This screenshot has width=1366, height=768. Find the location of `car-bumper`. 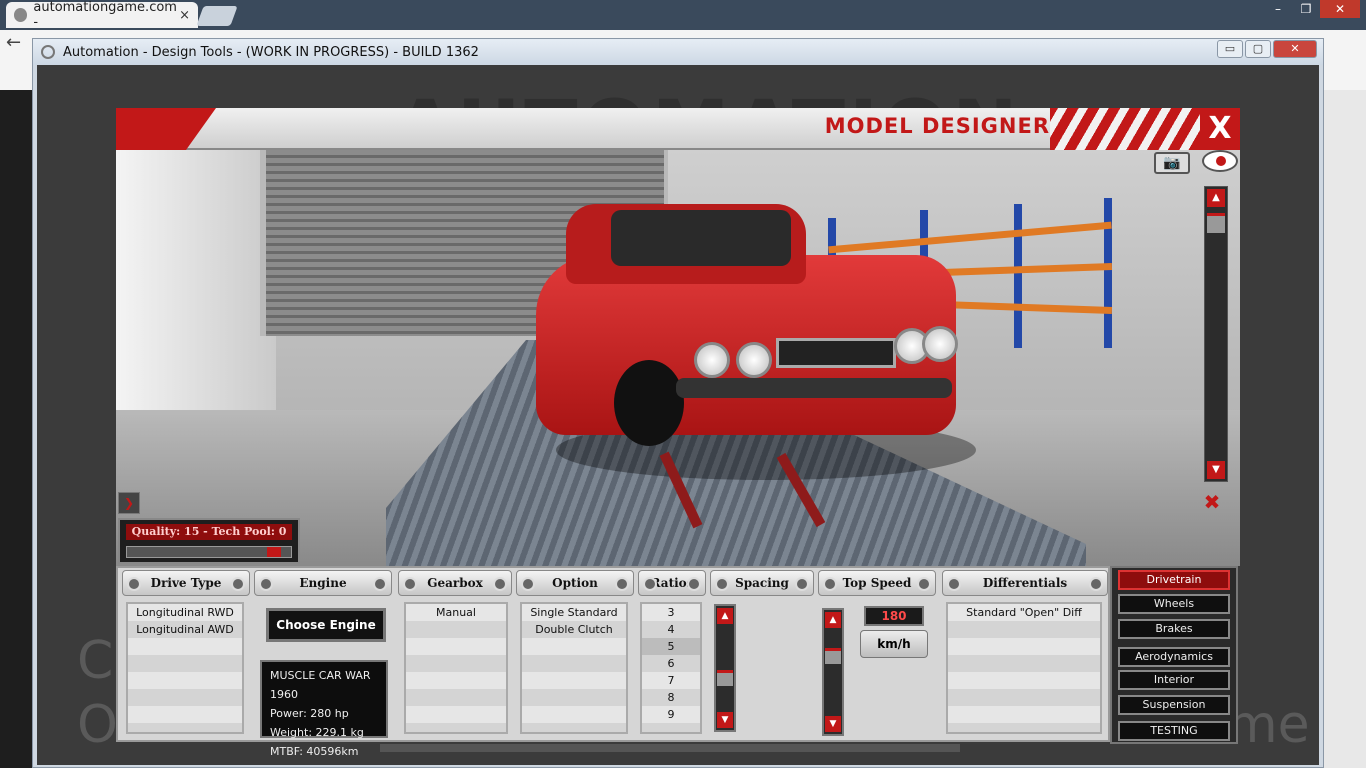

car-bumper is located at coordinates (814, 388).